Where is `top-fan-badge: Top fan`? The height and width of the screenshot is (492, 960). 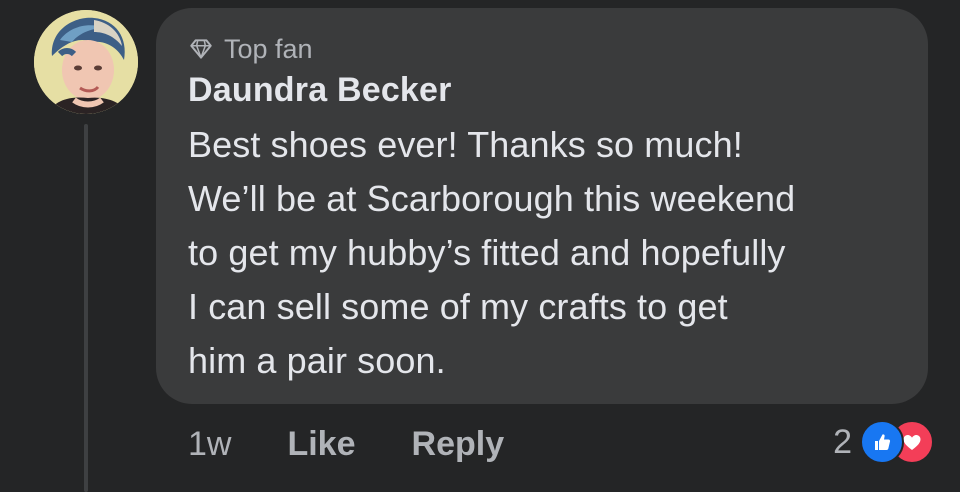 top-fan-badge: Top fan is located at coordinates (542, 49).